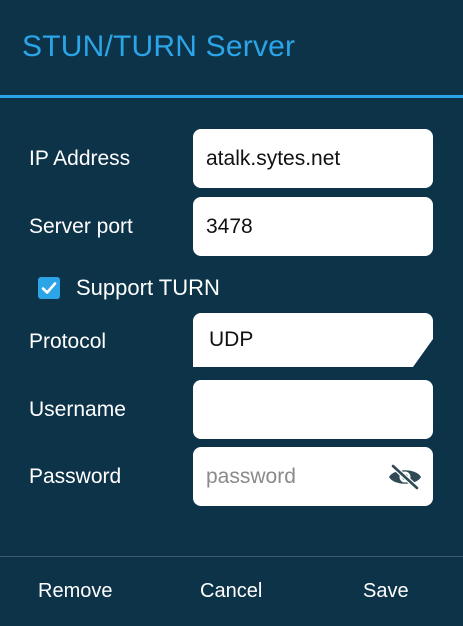 This screenshot has height=626, width=463. Describe the element at coordinates (313, 226) in the screenshot. I see `server-port-field: 3478` at that location.